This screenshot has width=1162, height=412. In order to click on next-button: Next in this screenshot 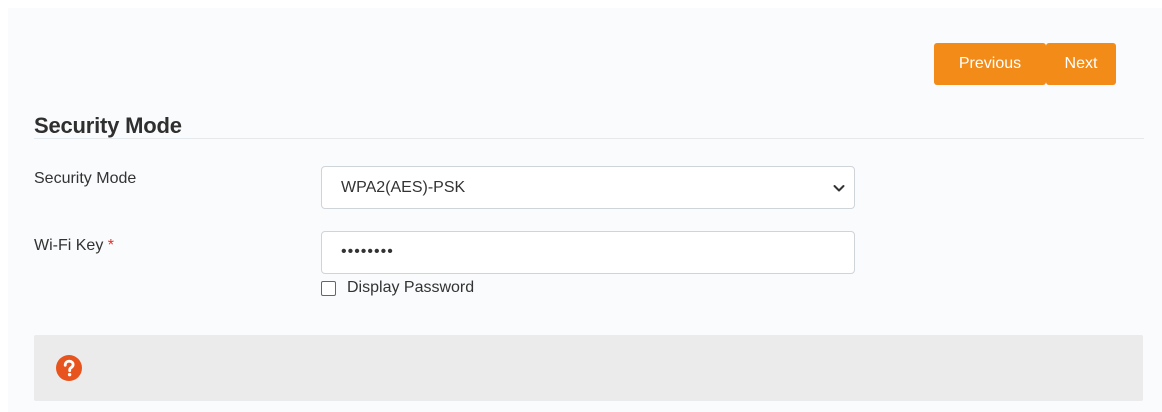, I will do `click(1081, 64)`.